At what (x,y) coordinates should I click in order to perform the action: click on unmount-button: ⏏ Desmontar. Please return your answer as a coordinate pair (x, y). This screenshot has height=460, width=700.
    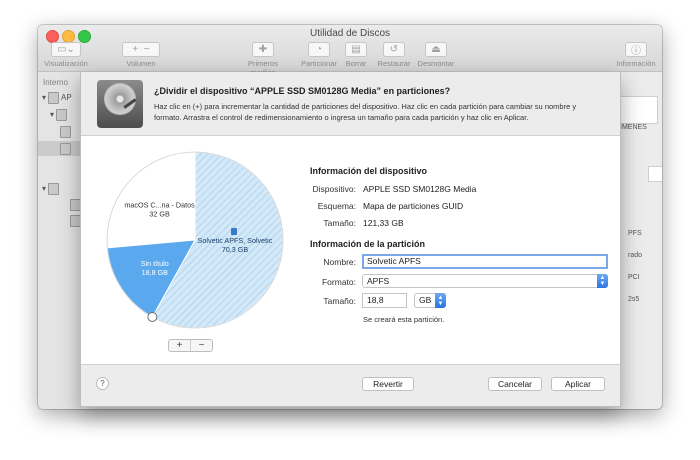
    Looking at the image, I should click on (436, 55).